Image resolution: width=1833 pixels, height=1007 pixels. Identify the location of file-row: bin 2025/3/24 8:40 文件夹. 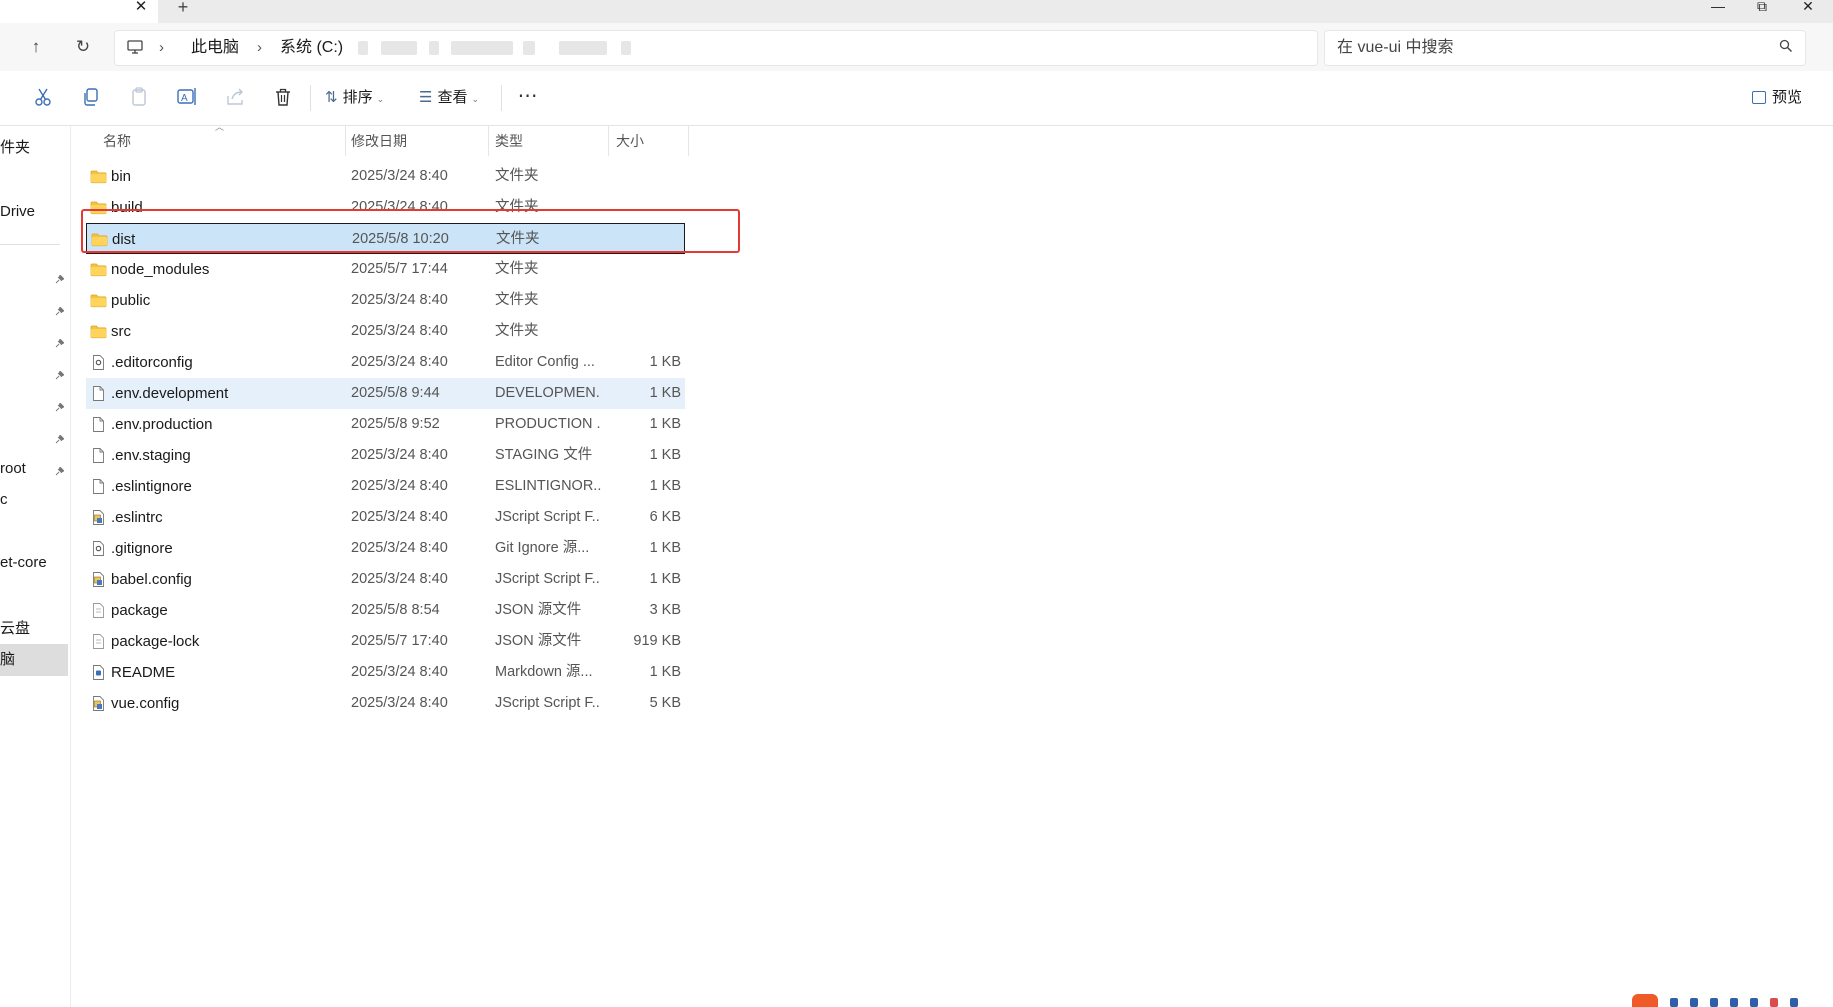
(385, 176).